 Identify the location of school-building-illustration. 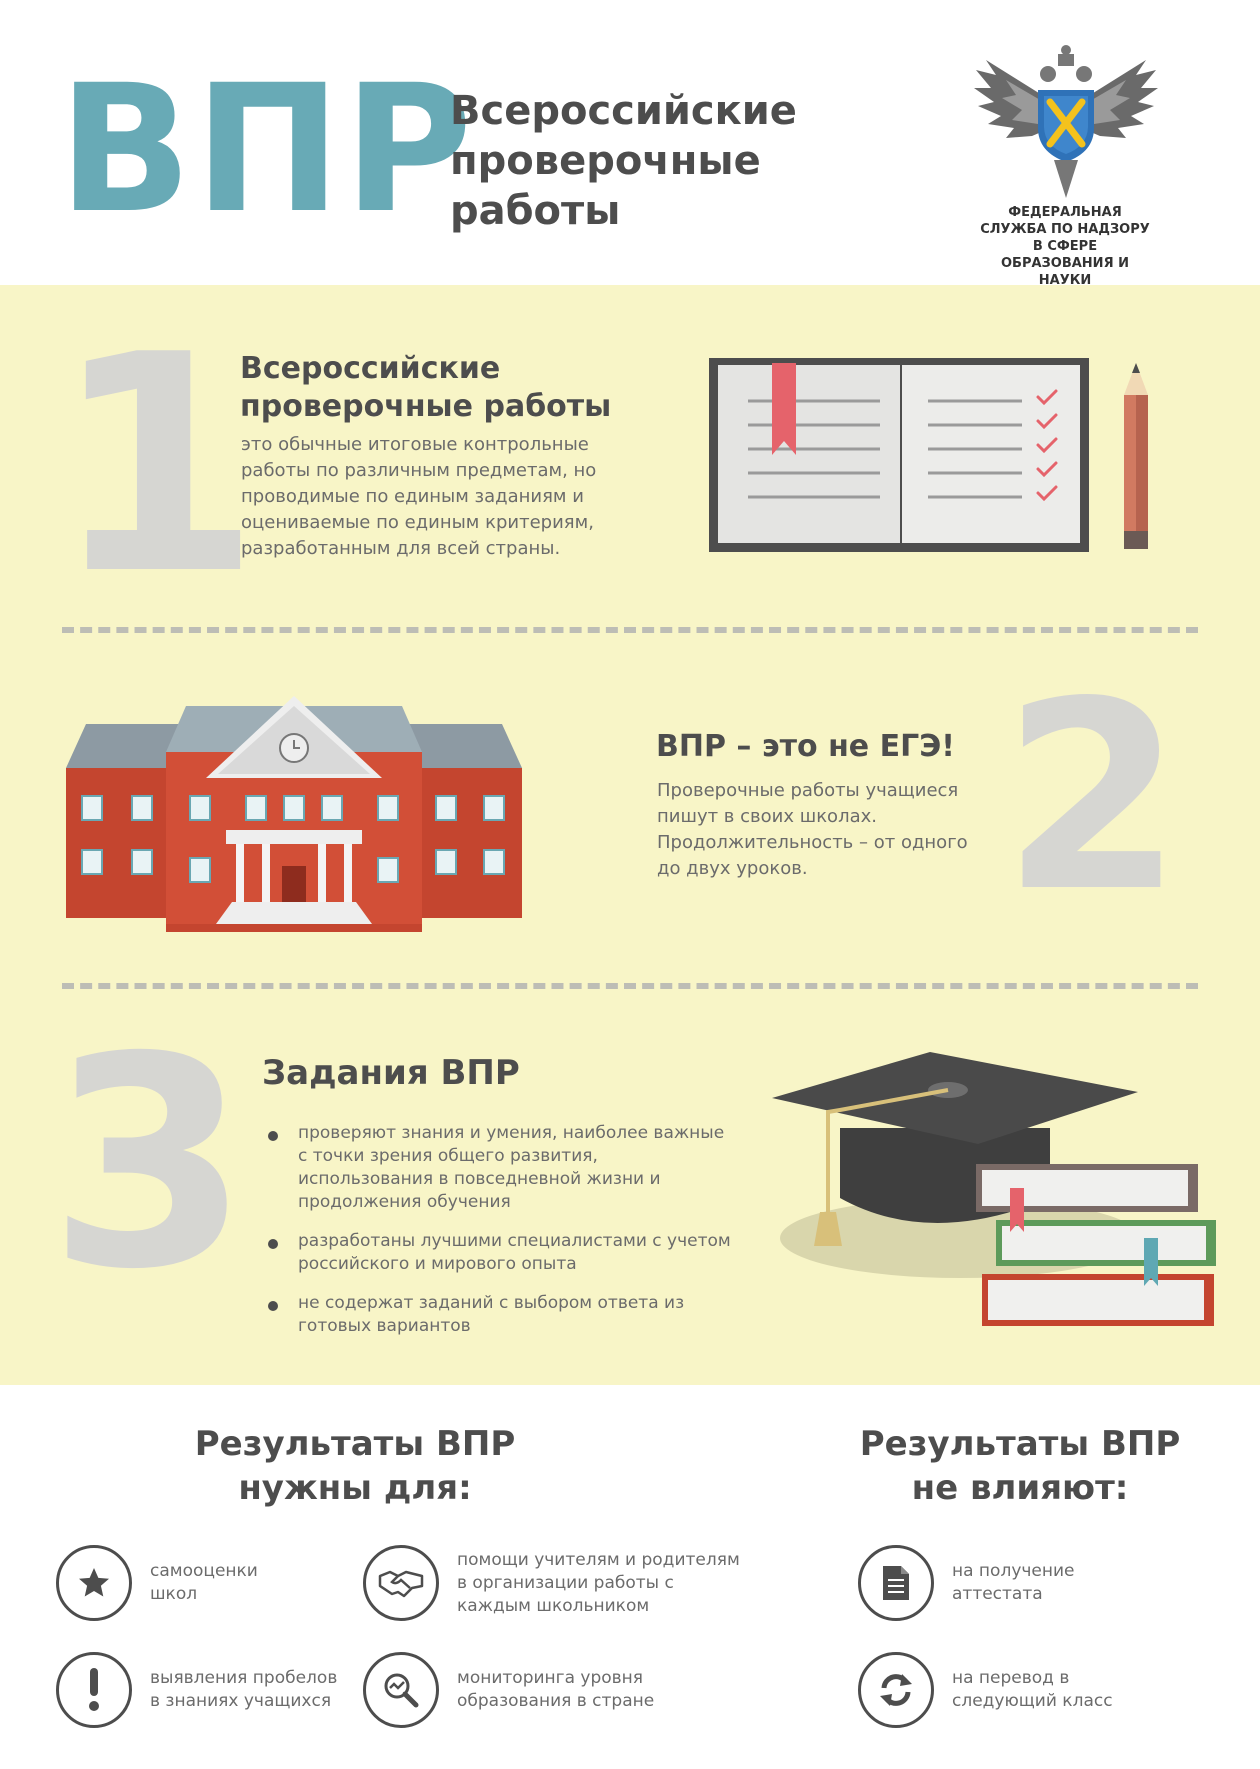
(294, 814).